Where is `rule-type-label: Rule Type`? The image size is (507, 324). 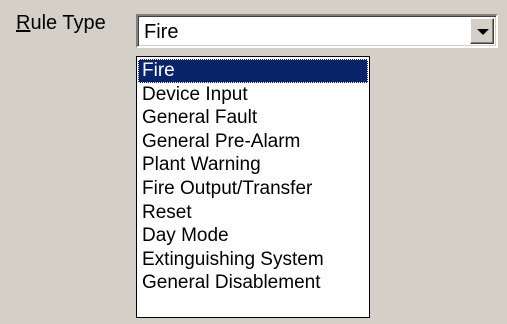
rule-type-label: Rule Type is located at coordinates (61, 23).